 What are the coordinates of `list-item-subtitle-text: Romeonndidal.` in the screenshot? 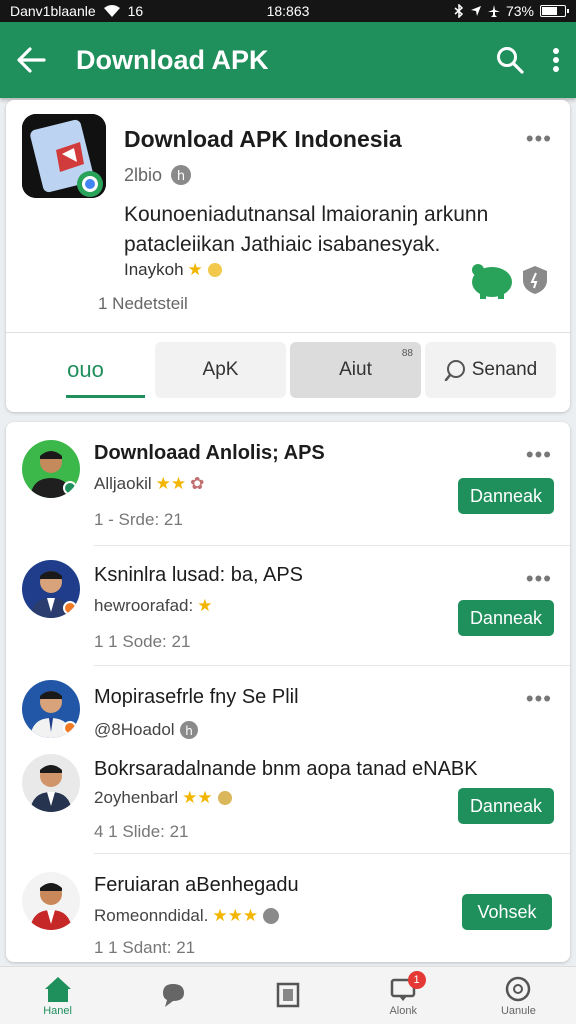 It's located at (151, 915).